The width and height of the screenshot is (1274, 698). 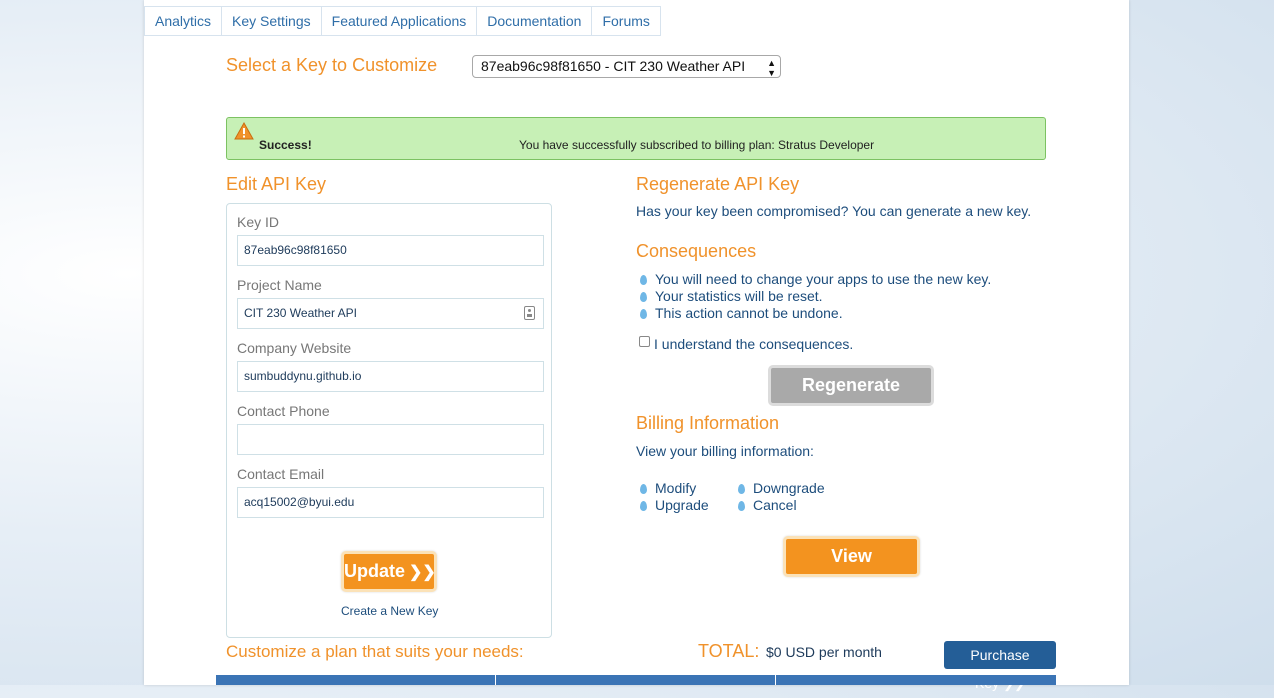 What do you see at coordinates (682, 505) in the screenshot?
I see `billing-link-text: Upgrade` at bounding box center [682, 505].